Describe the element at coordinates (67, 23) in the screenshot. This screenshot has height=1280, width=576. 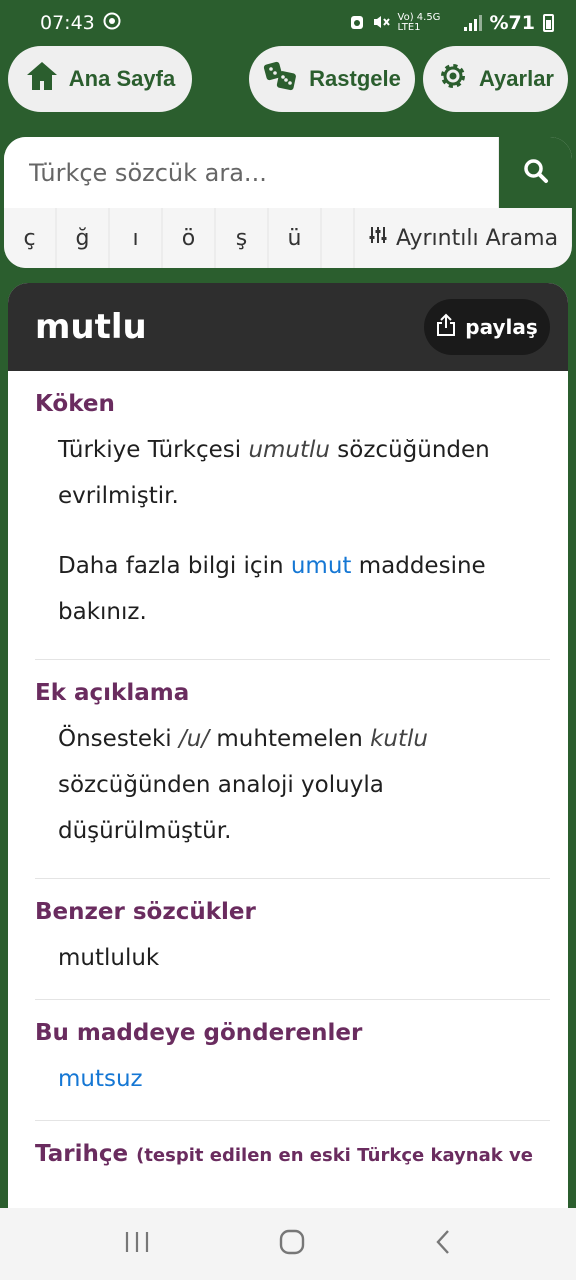
I see `status-time: 07:43` at that location.